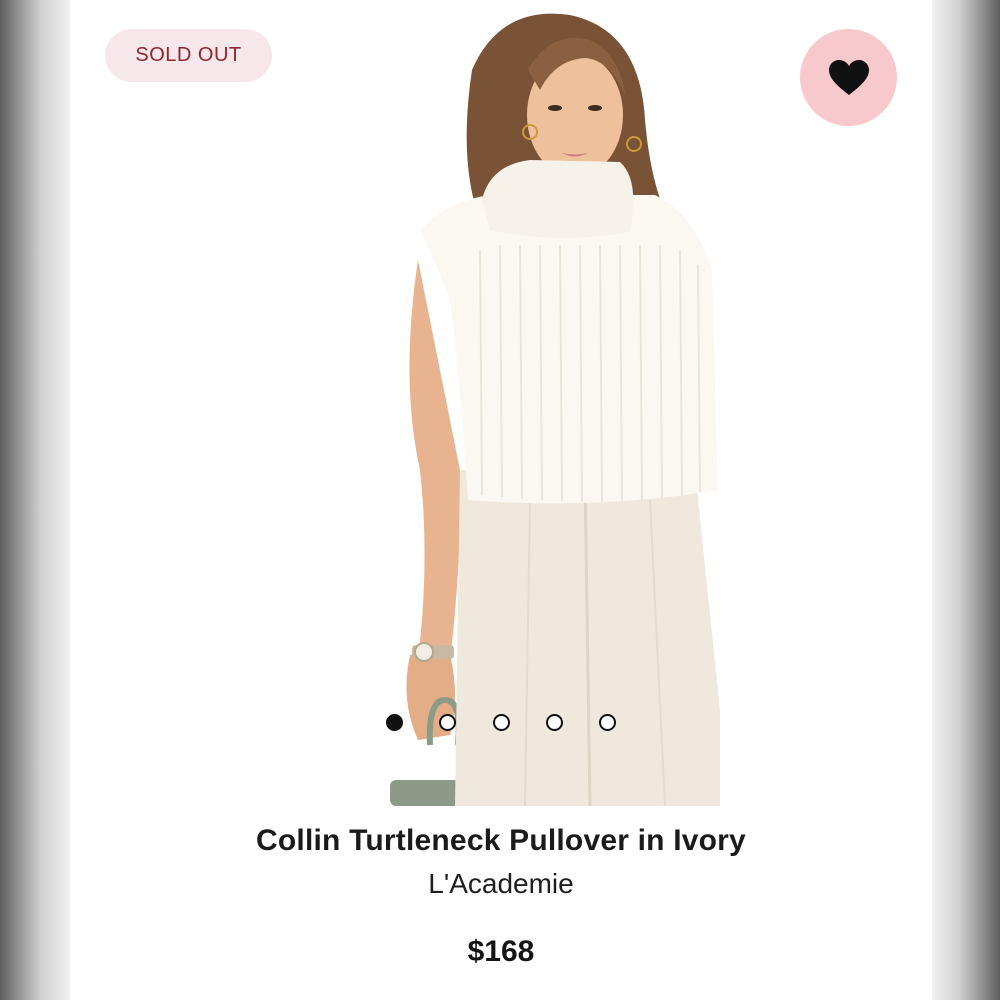  I want to click on sold-out-badge: SOLD OUT, so click(188, 55).